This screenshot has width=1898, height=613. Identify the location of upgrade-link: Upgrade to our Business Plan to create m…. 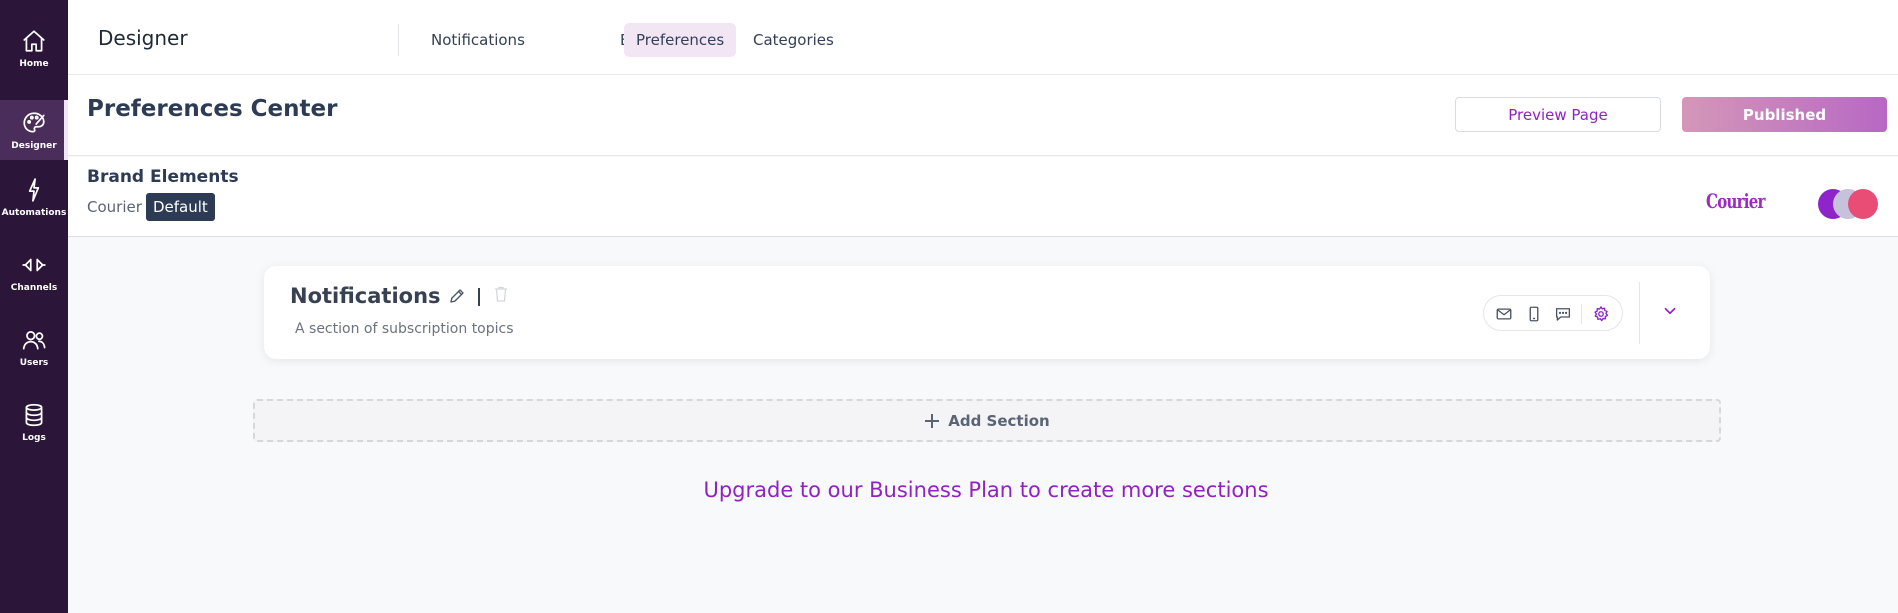
(983, 490).